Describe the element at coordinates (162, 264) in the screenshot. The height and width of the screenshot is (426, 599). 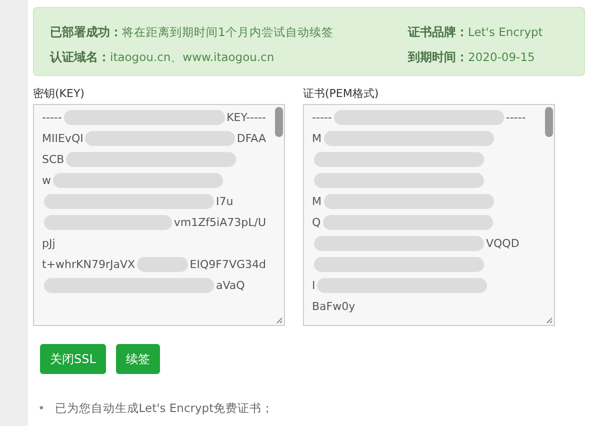
I see `redaction-blur` at that location.